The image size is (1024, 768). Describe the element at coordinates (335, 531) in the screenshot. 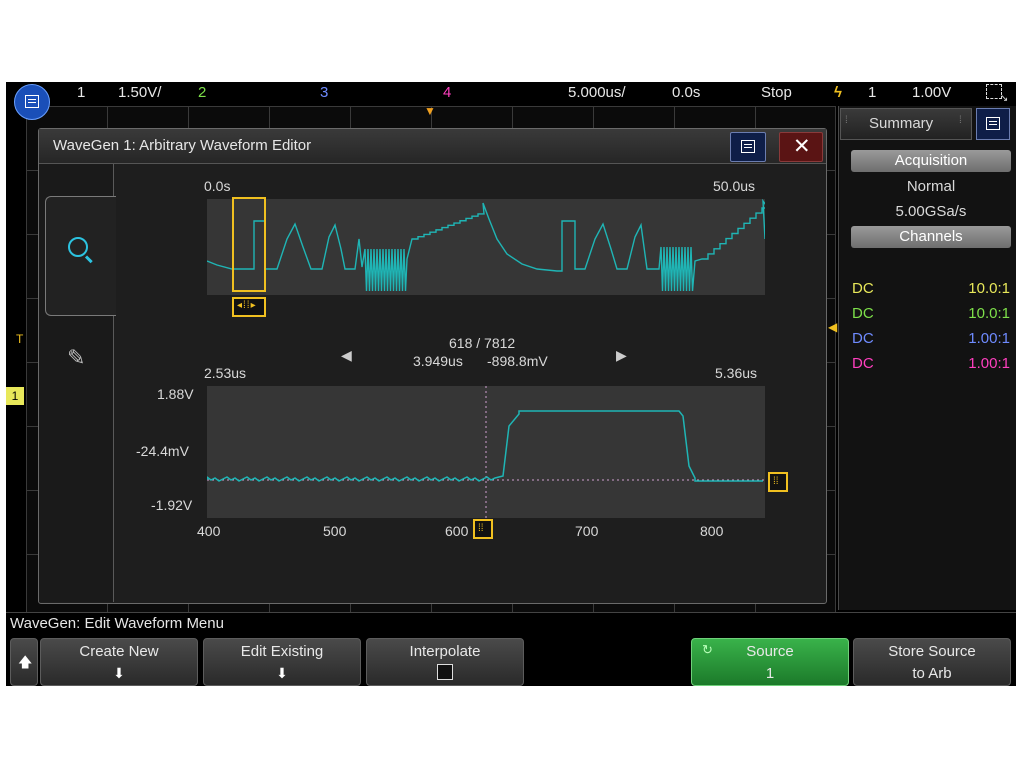

I see `x-label-500: 500` at that location.